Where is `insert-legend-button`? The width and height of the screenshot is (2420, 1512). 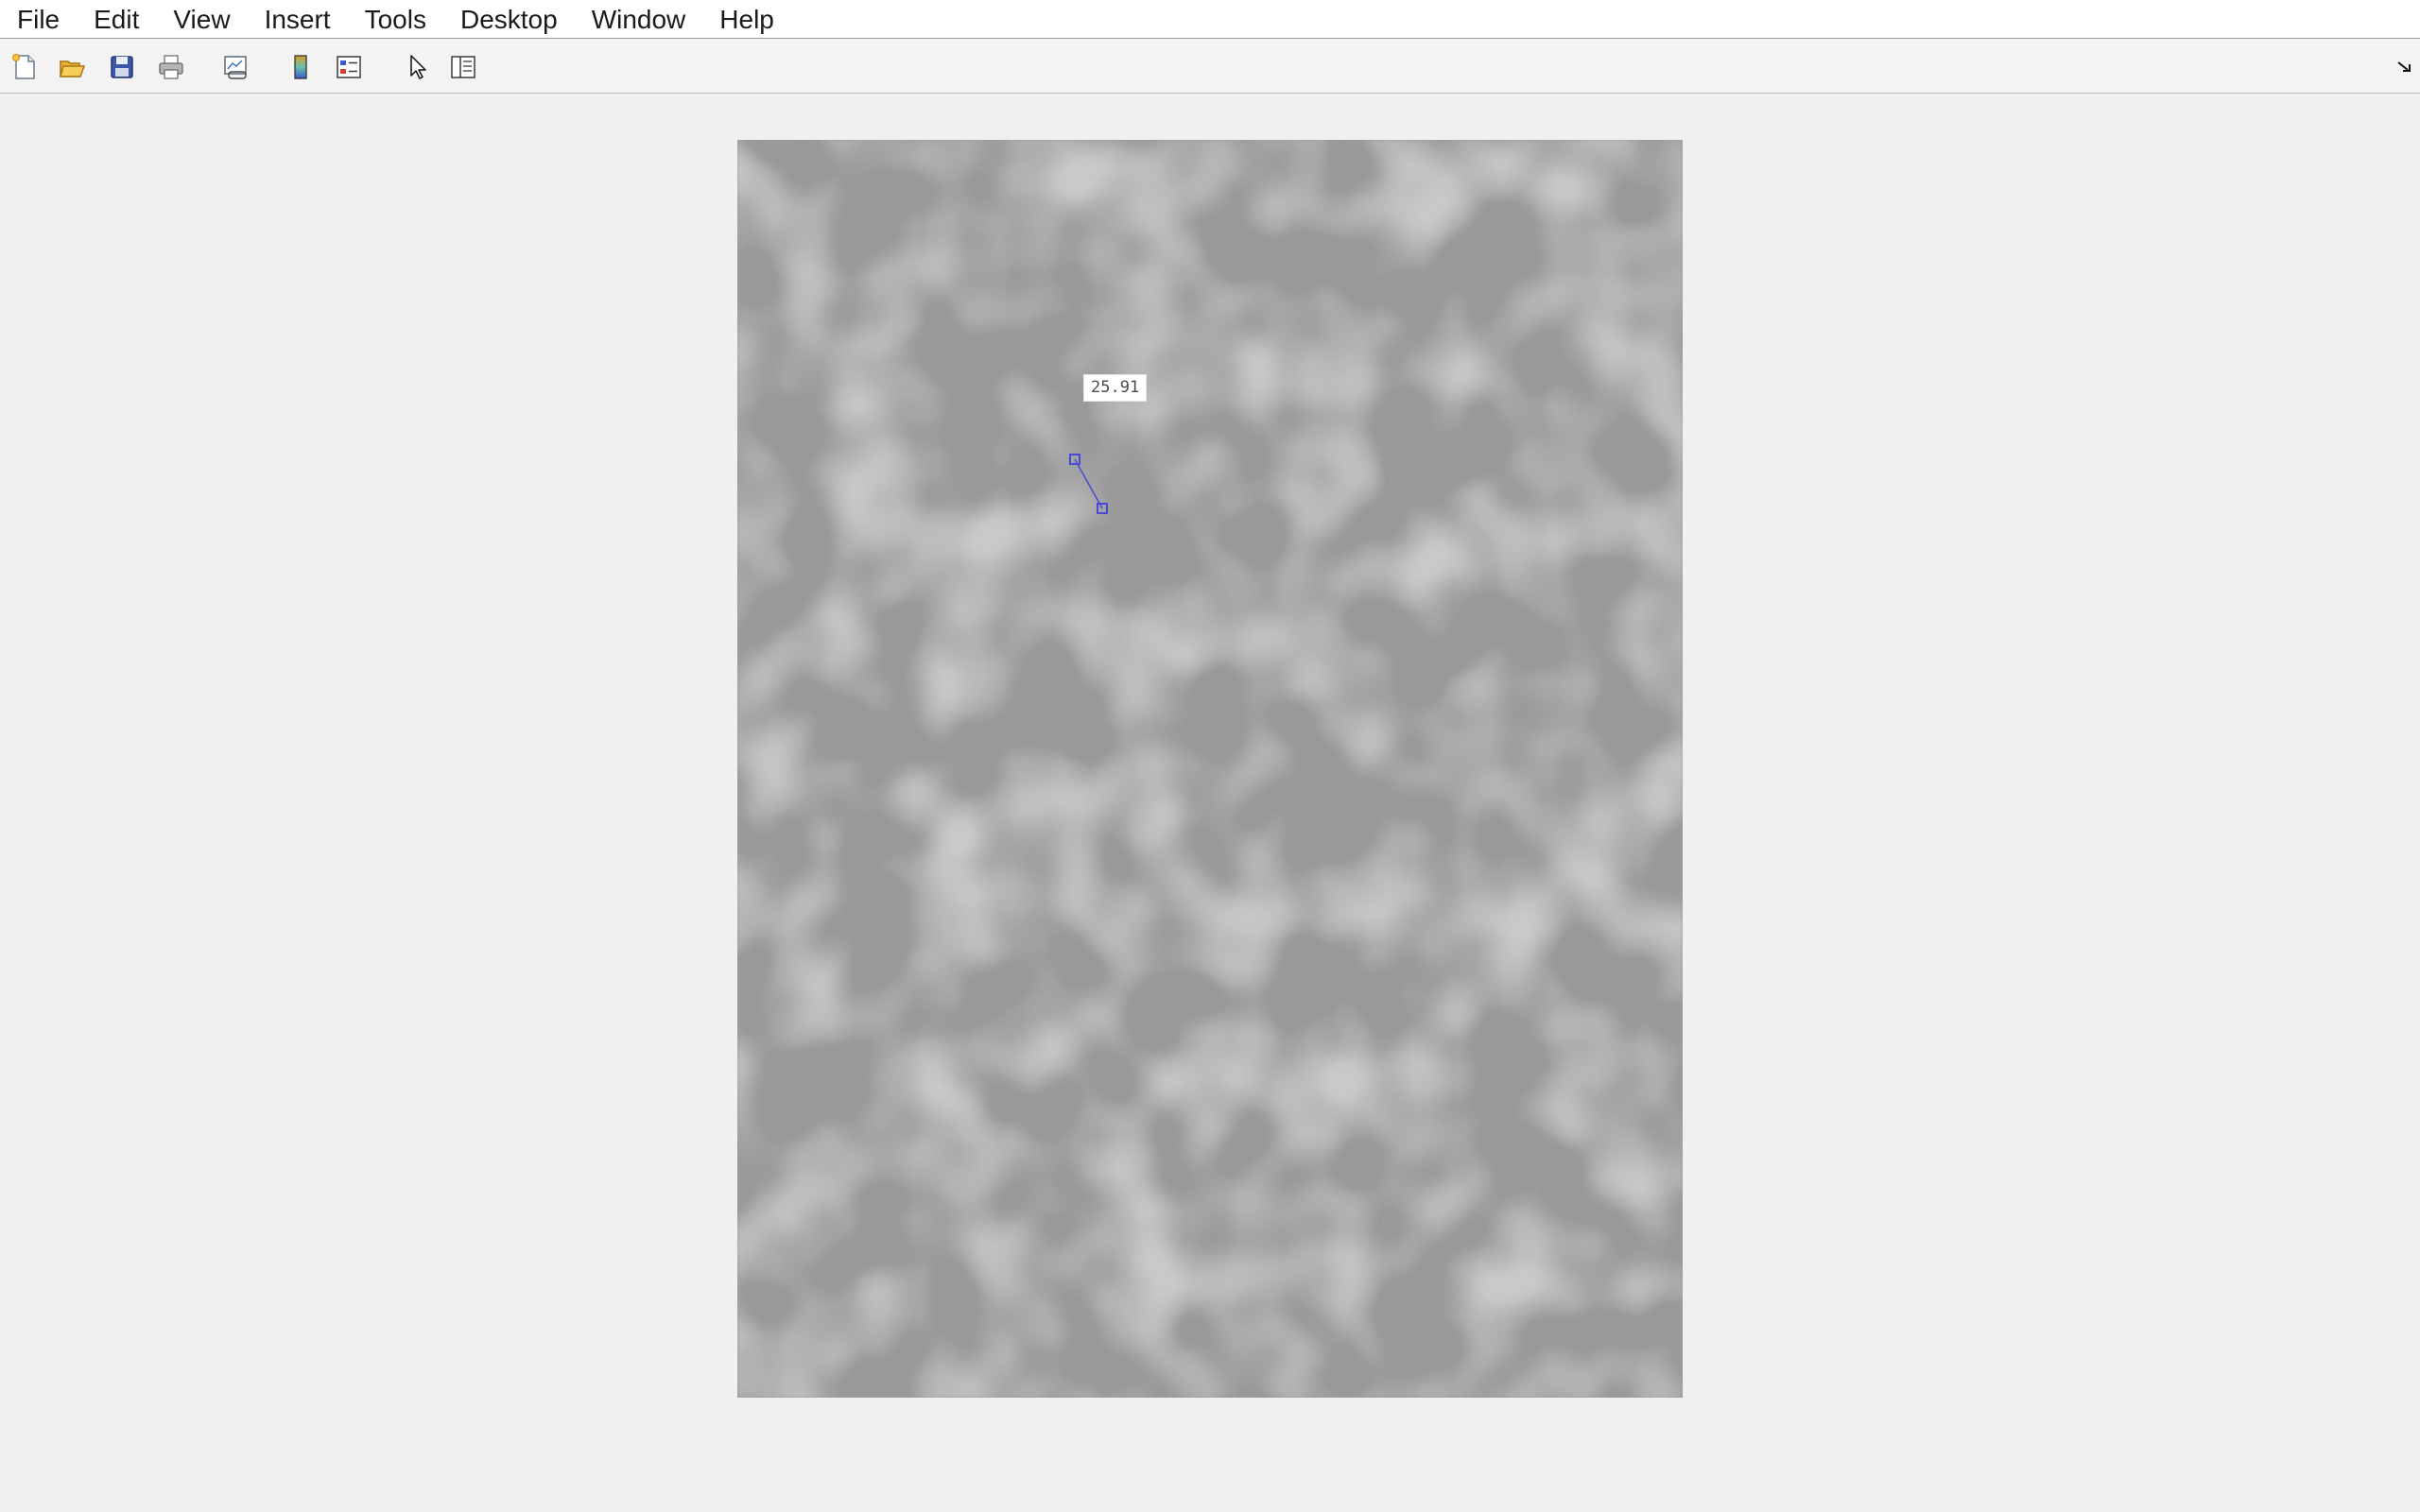 insert-legend-button is located at coordinates (349, 67).